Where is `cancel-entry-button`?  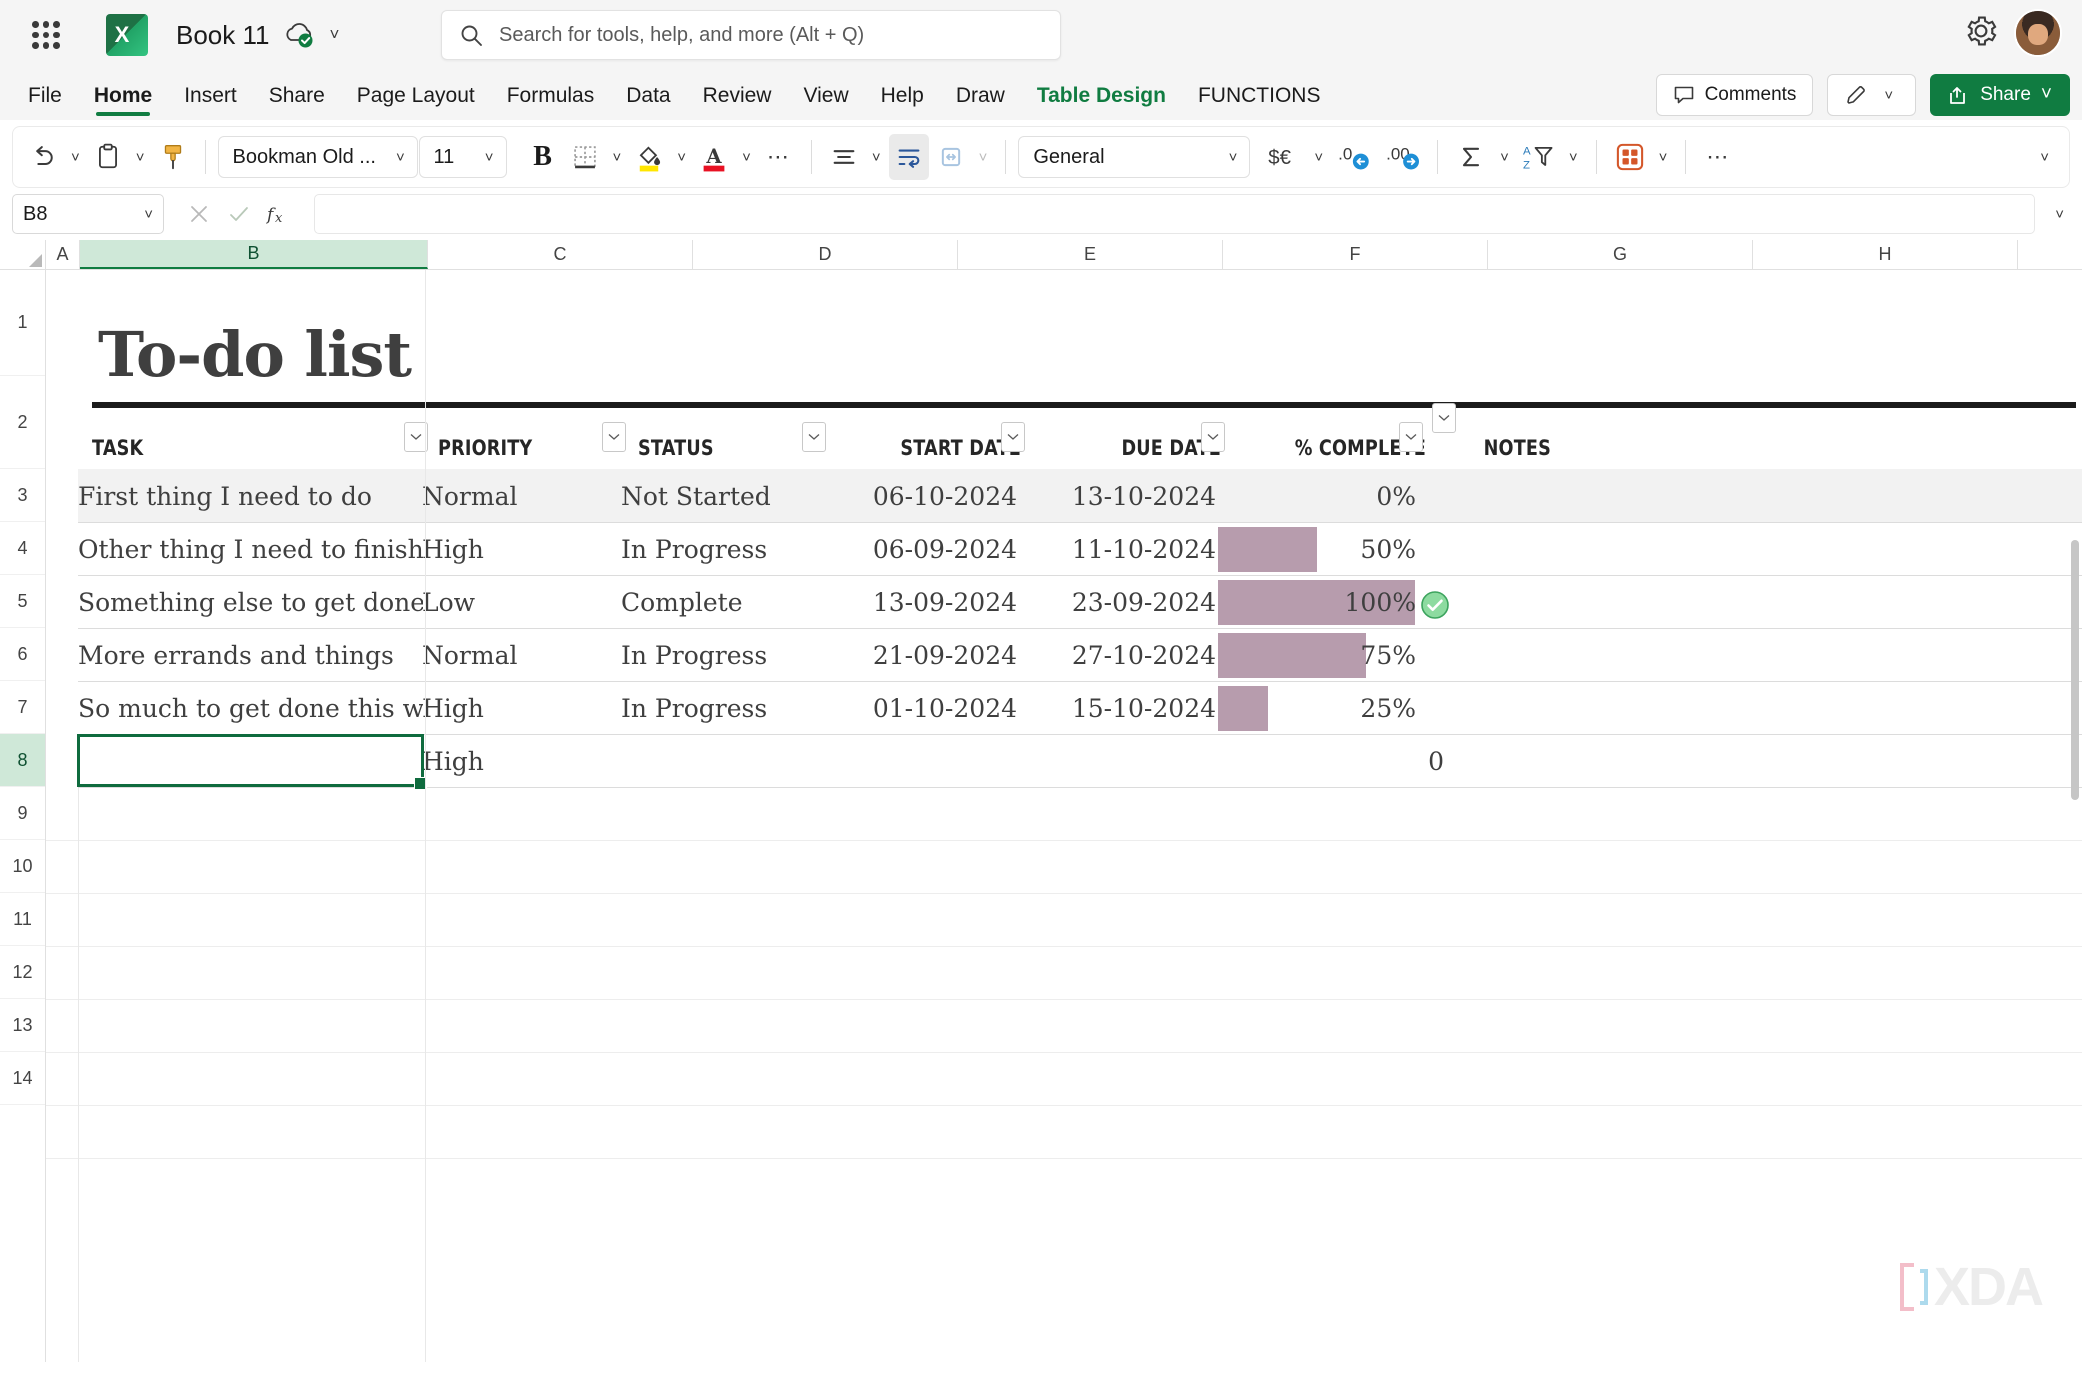 cancel-entry-button is located at coordinates (199, 214).